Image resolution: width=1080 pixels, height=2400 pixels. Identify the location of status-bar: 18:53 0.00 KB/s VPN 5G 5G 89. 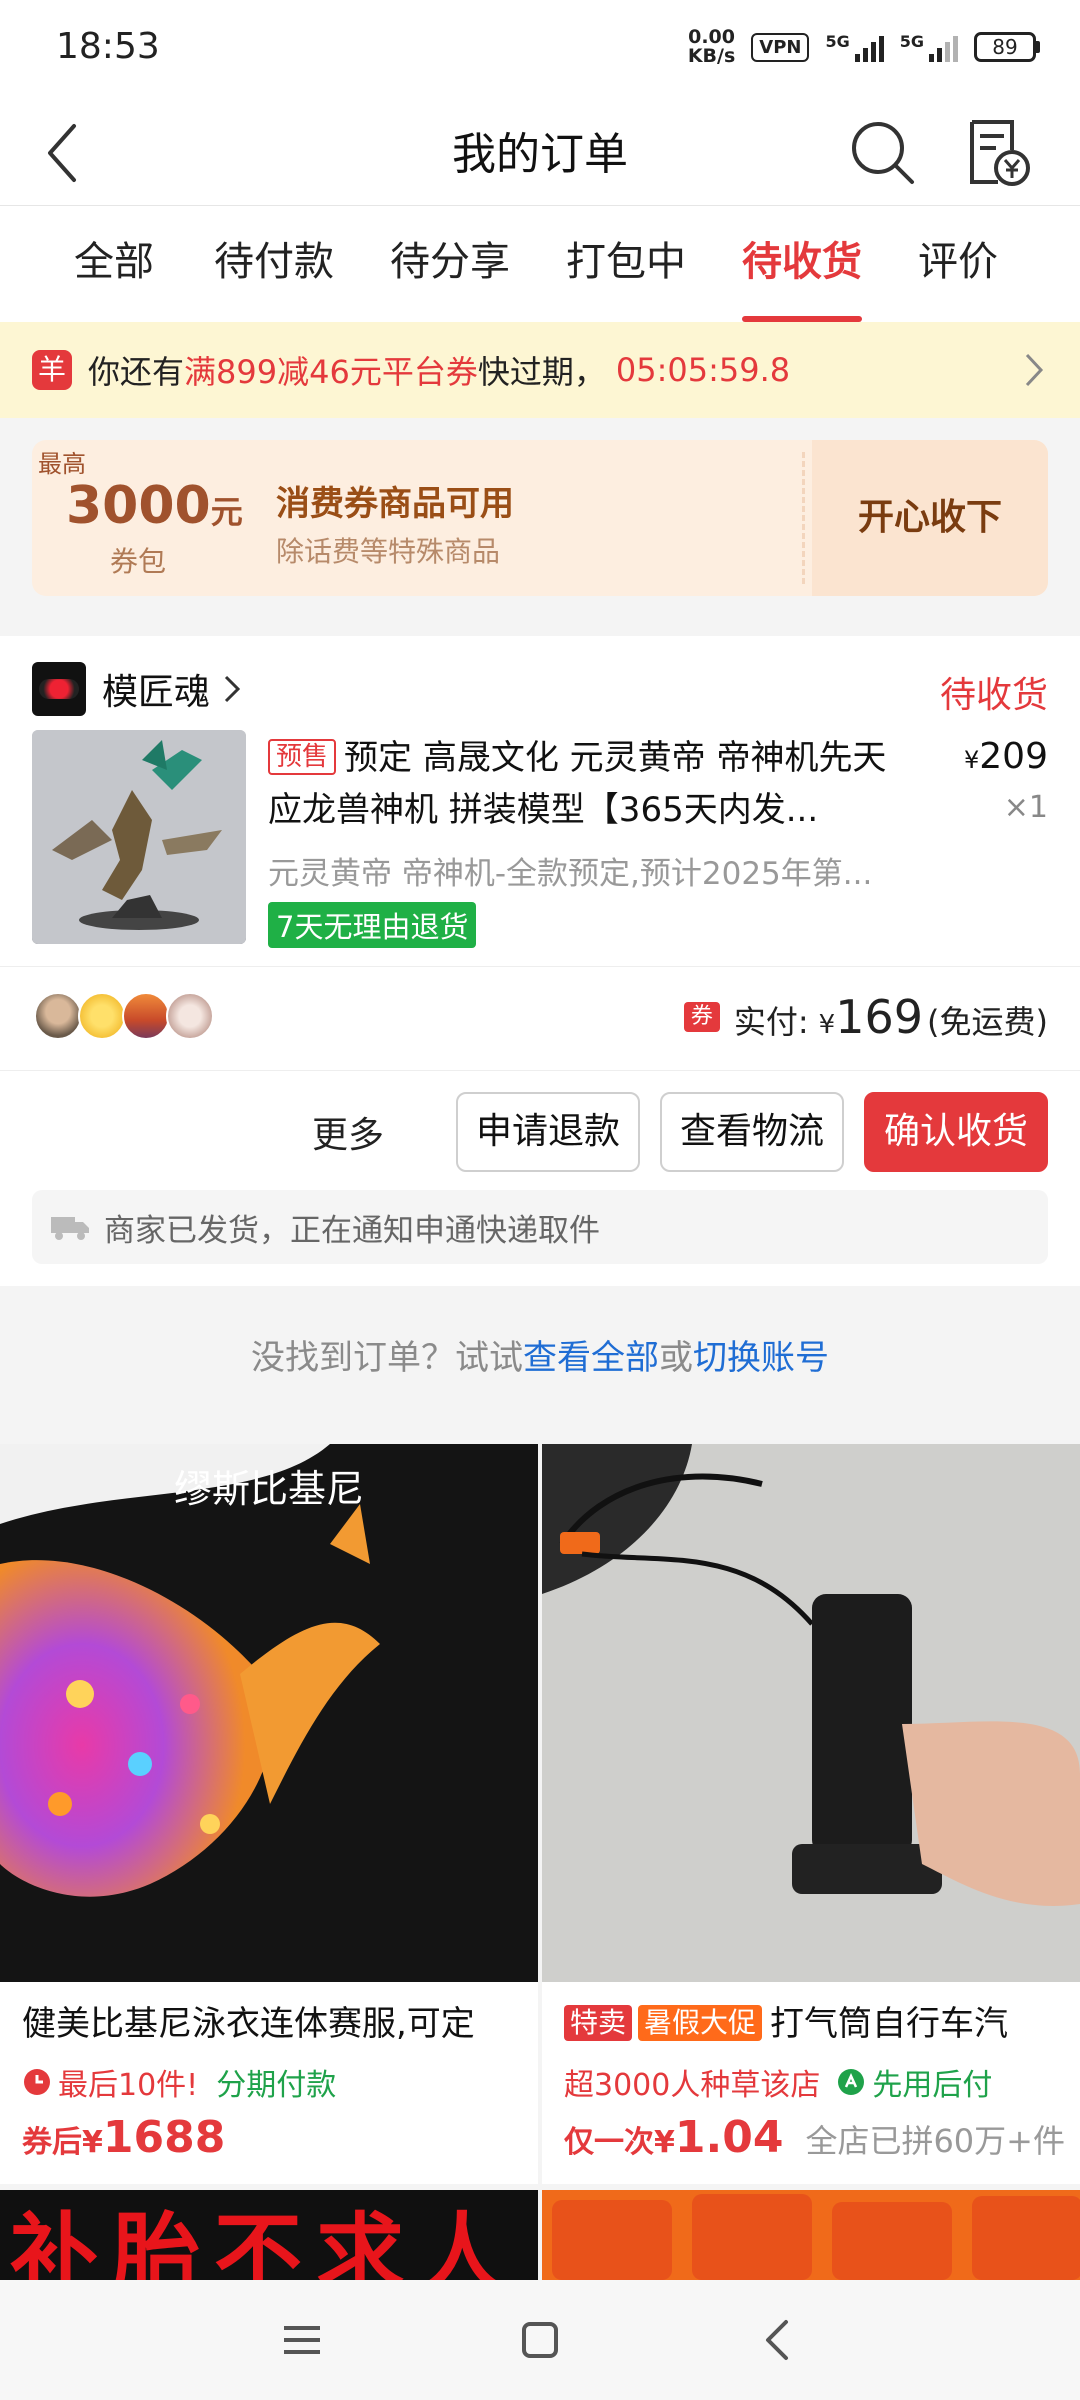
(540, 48).